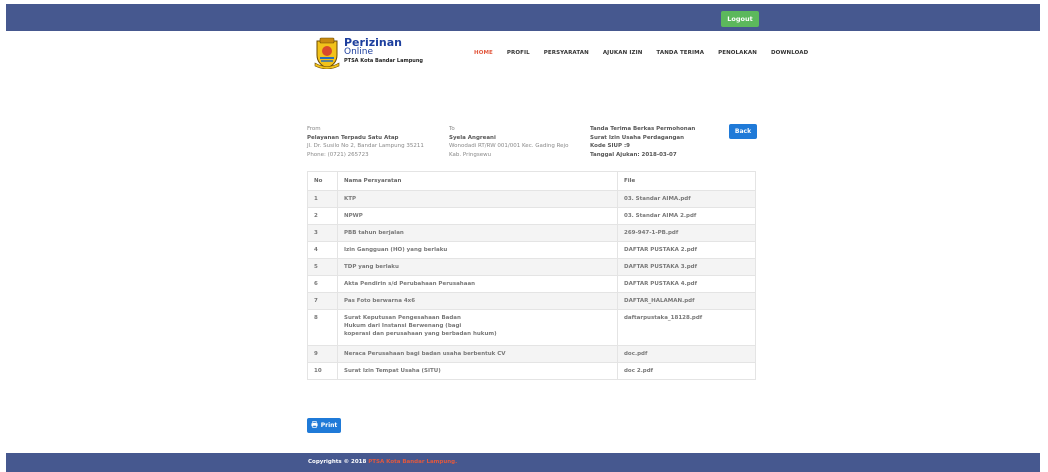 The height and width of the screenshot is (472, 1048). Describe the element at coordinates (322, 354) in the screenshot. I see `row-no: 9` at that location.